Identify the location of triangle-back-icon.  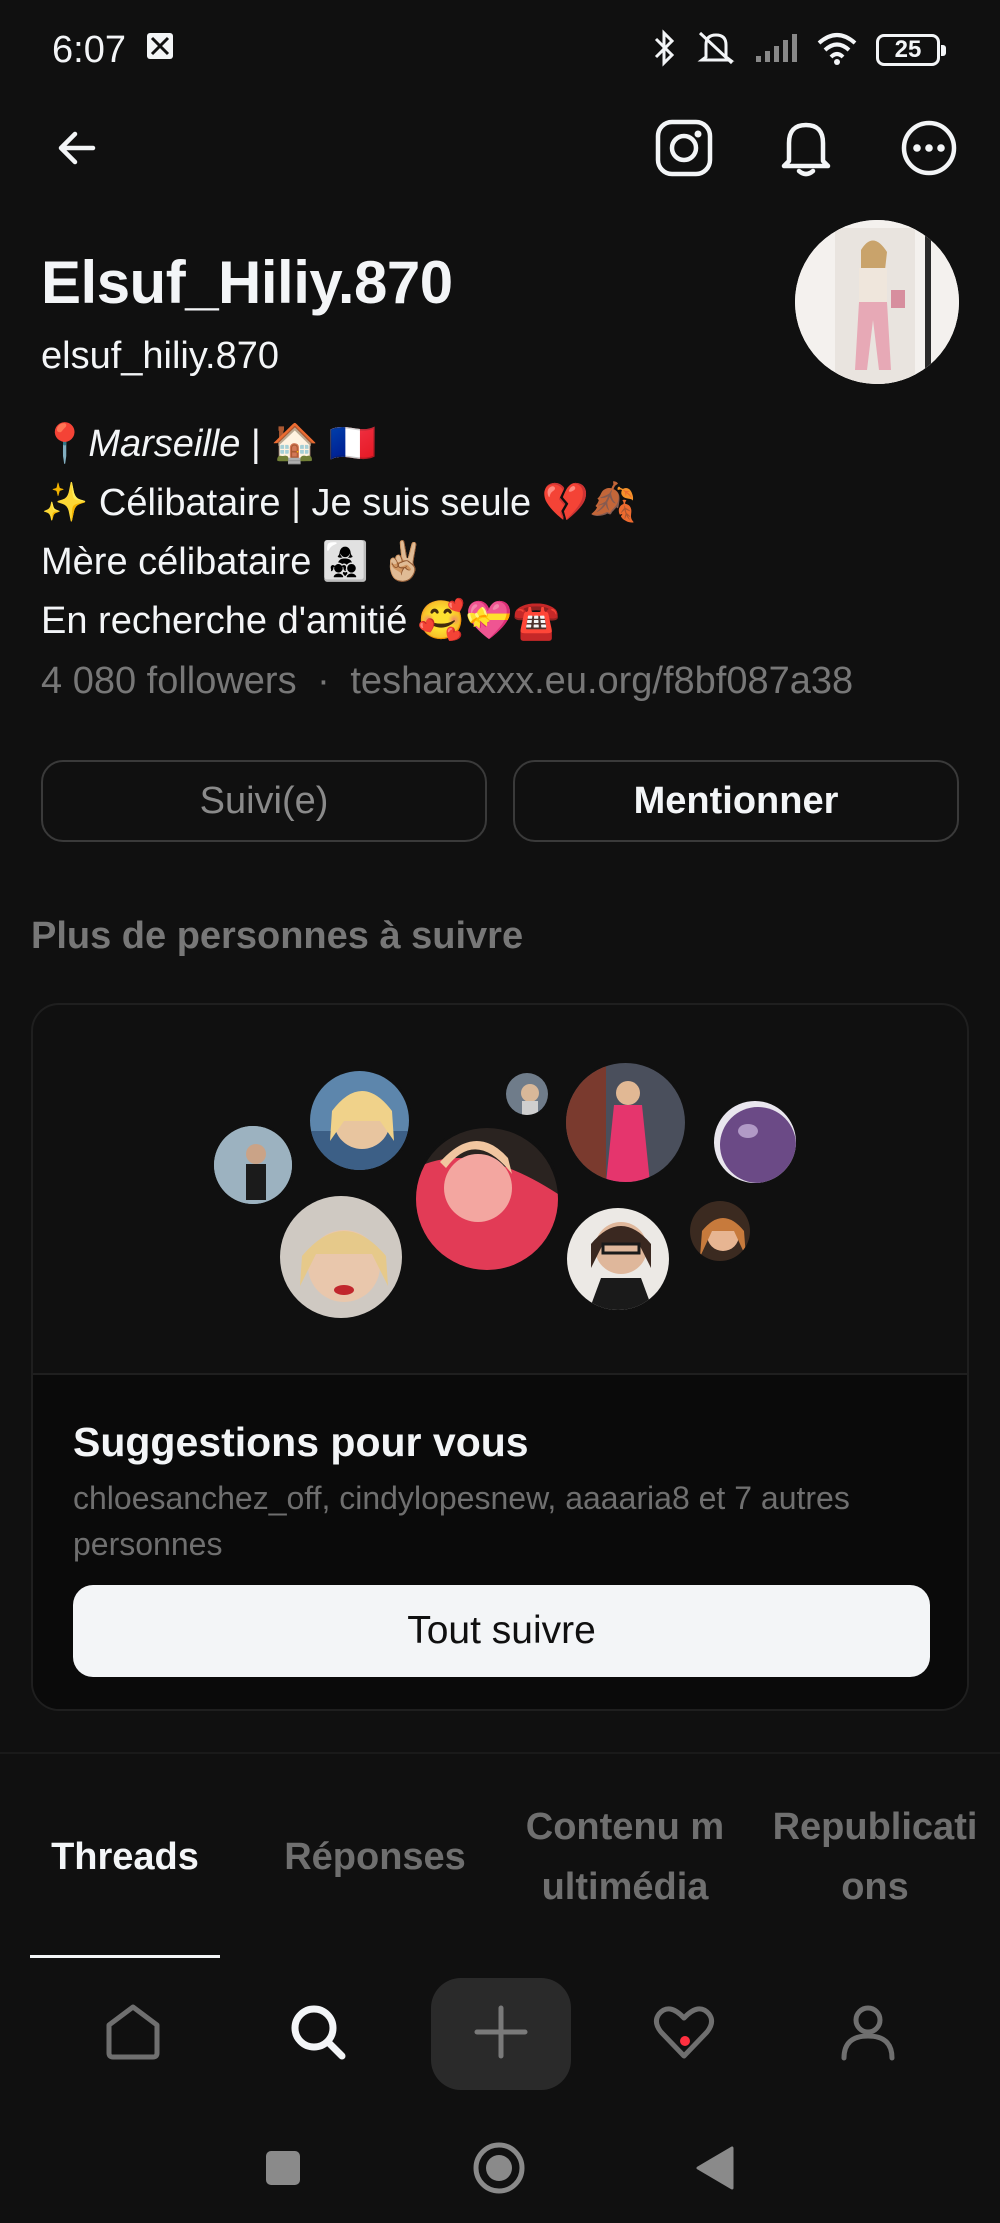
(715, 2170).